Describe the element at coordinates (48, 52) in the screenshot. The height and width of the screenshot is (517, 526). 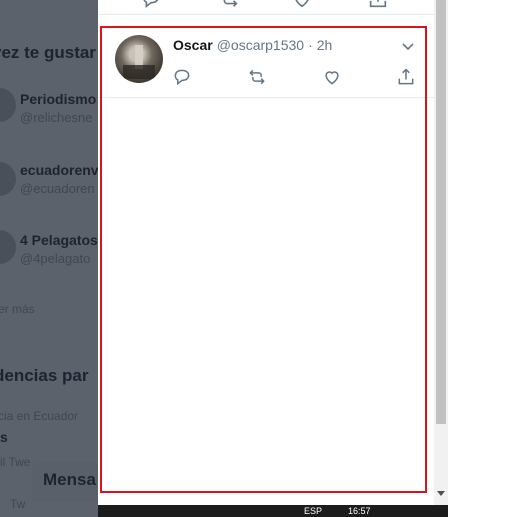
I see `who-to-follow-heading: vez te gustar` at that location.